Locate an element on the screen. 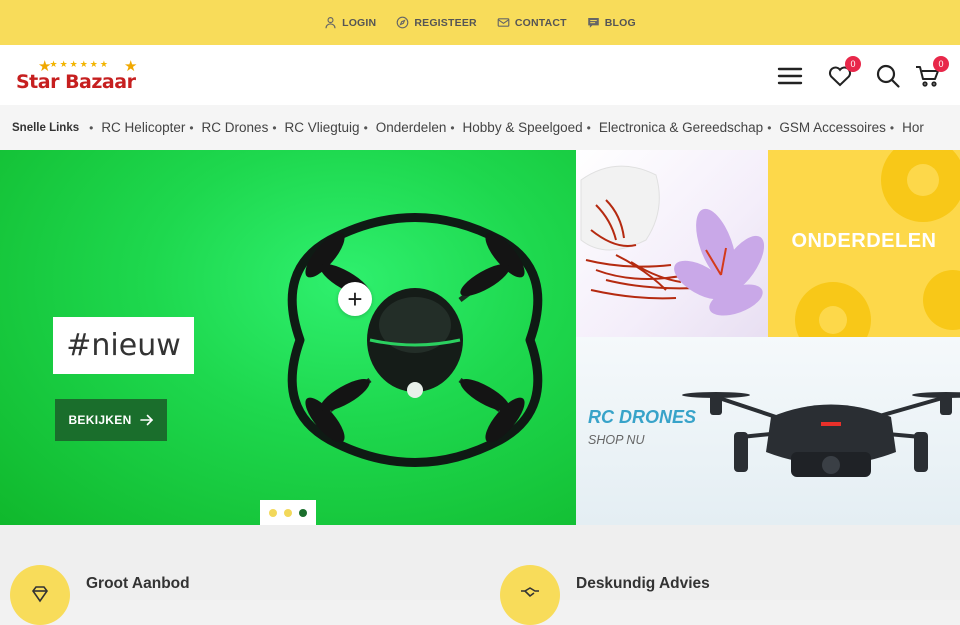  quick-links-title: Snelle Links is located at coordinates (46, 127).